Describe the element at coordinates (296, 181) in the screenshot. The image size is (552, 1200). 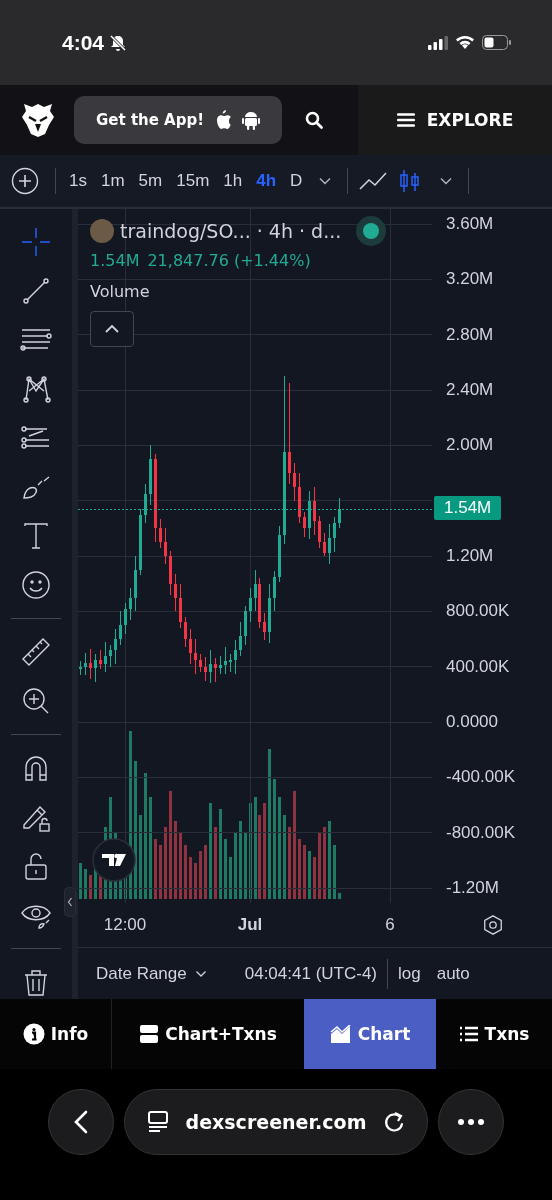
I see `timeframe-button: D` at that location.